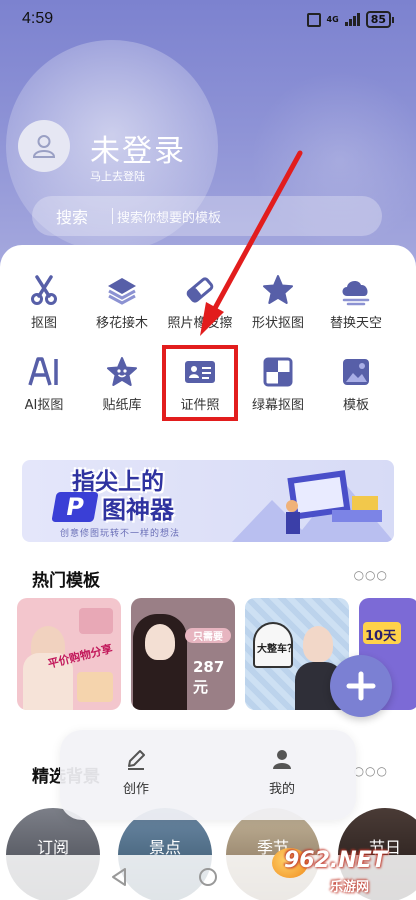 The image size is (416, 900). I want to click on watermark-logo: 962.NET 乐游网, so click(342, 871).